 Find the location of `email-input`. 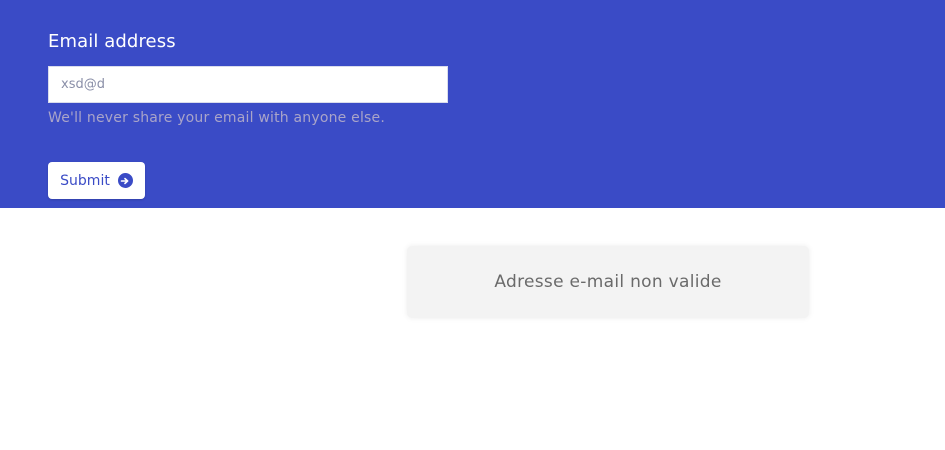

email-input is located at coordinates (248, 84).